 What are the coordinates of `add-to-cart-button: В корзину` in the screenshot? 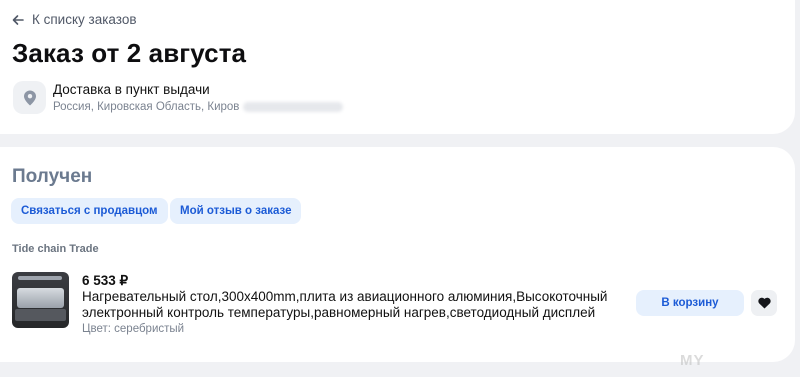 It's located at (690, 303).